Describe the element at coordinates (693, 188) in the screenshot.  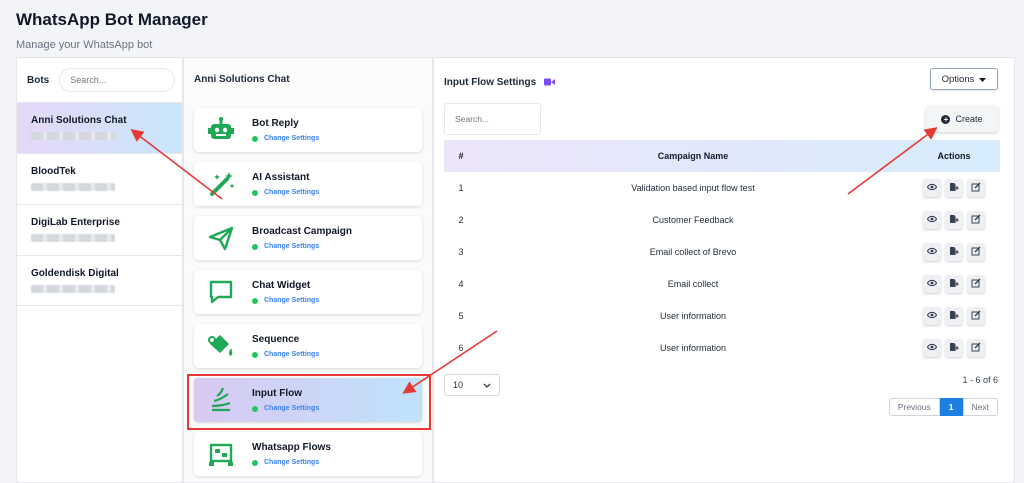
I see `campaign-name: Validation based input flow test` at that location.